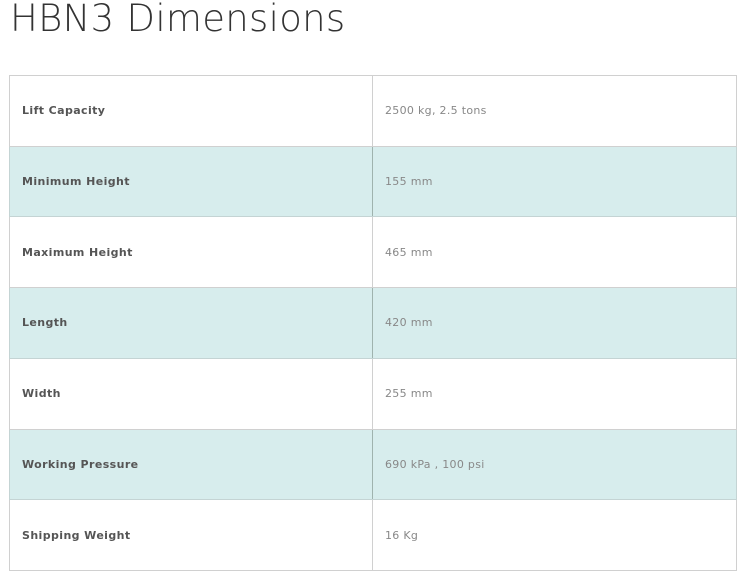 The image size is (743, 576). What do you see at coordinates (178, 20) in the screenshot?
I see `page-title: HBN3 Dimensions` at bounding box center [178, 20].